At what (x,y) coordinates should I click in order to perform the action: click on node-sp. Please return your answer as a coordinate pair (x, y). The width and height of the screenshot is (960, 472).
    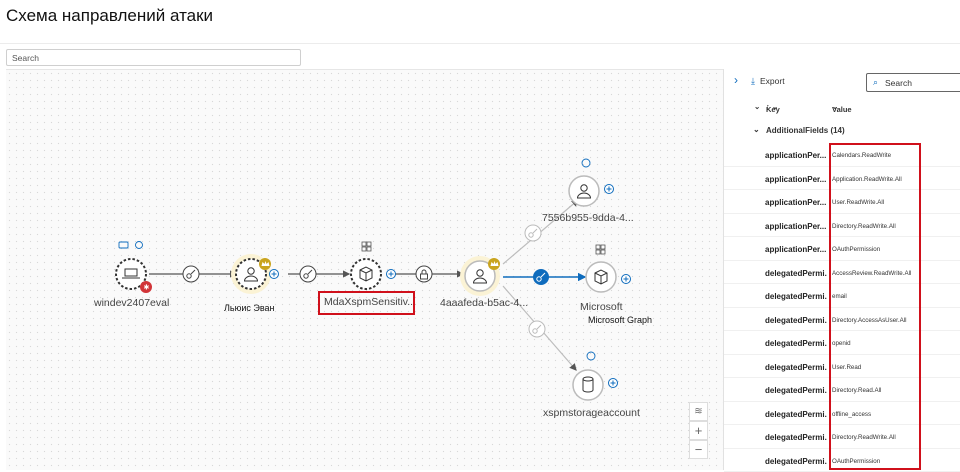
    Looking at the image, I should click on (591, 182).